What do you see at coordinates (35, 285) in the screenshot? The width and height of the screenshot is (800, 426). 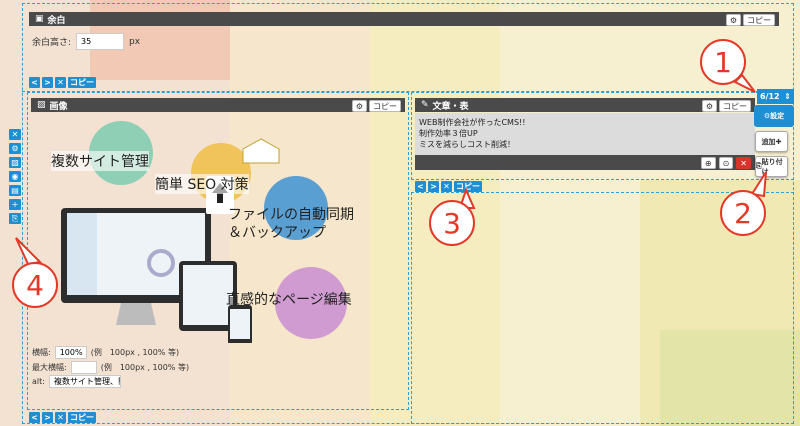 I see `callout-4: 4` at bounding box center [35, 285].